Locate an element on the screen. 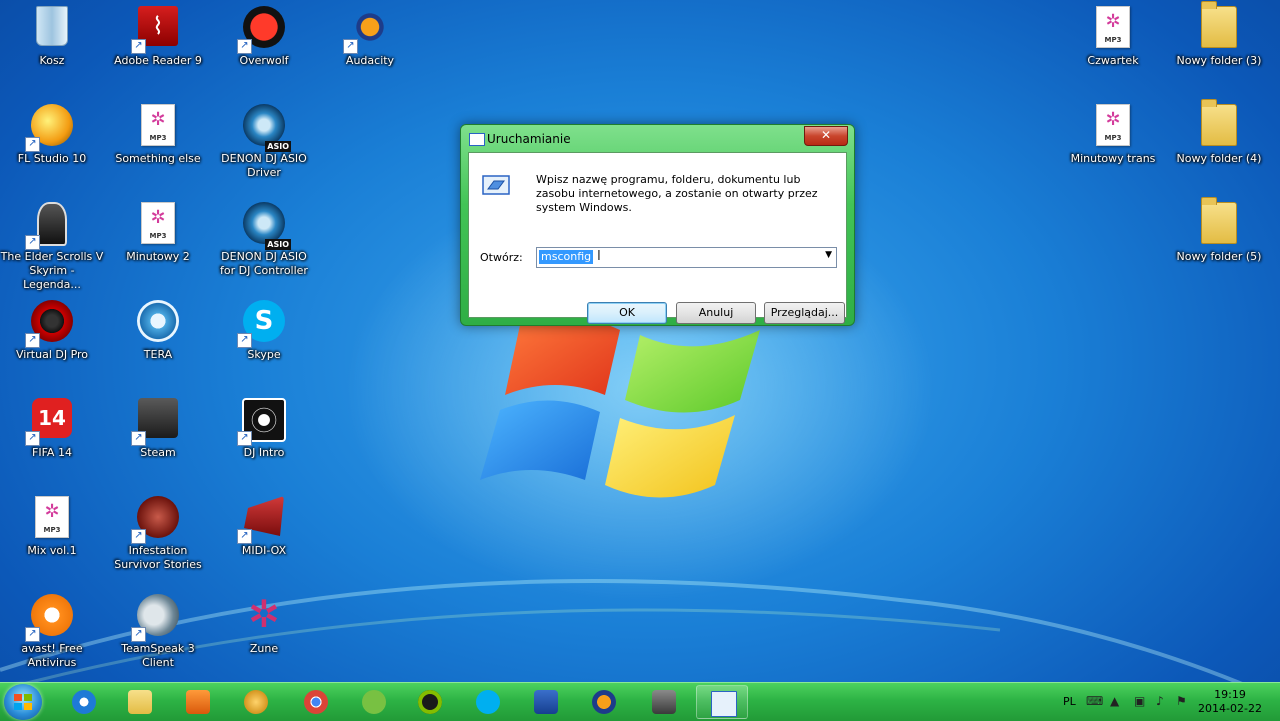 The height and width of the screenshot is (721, 1280). taskbar-spotify is located at coordinates (430, 702).